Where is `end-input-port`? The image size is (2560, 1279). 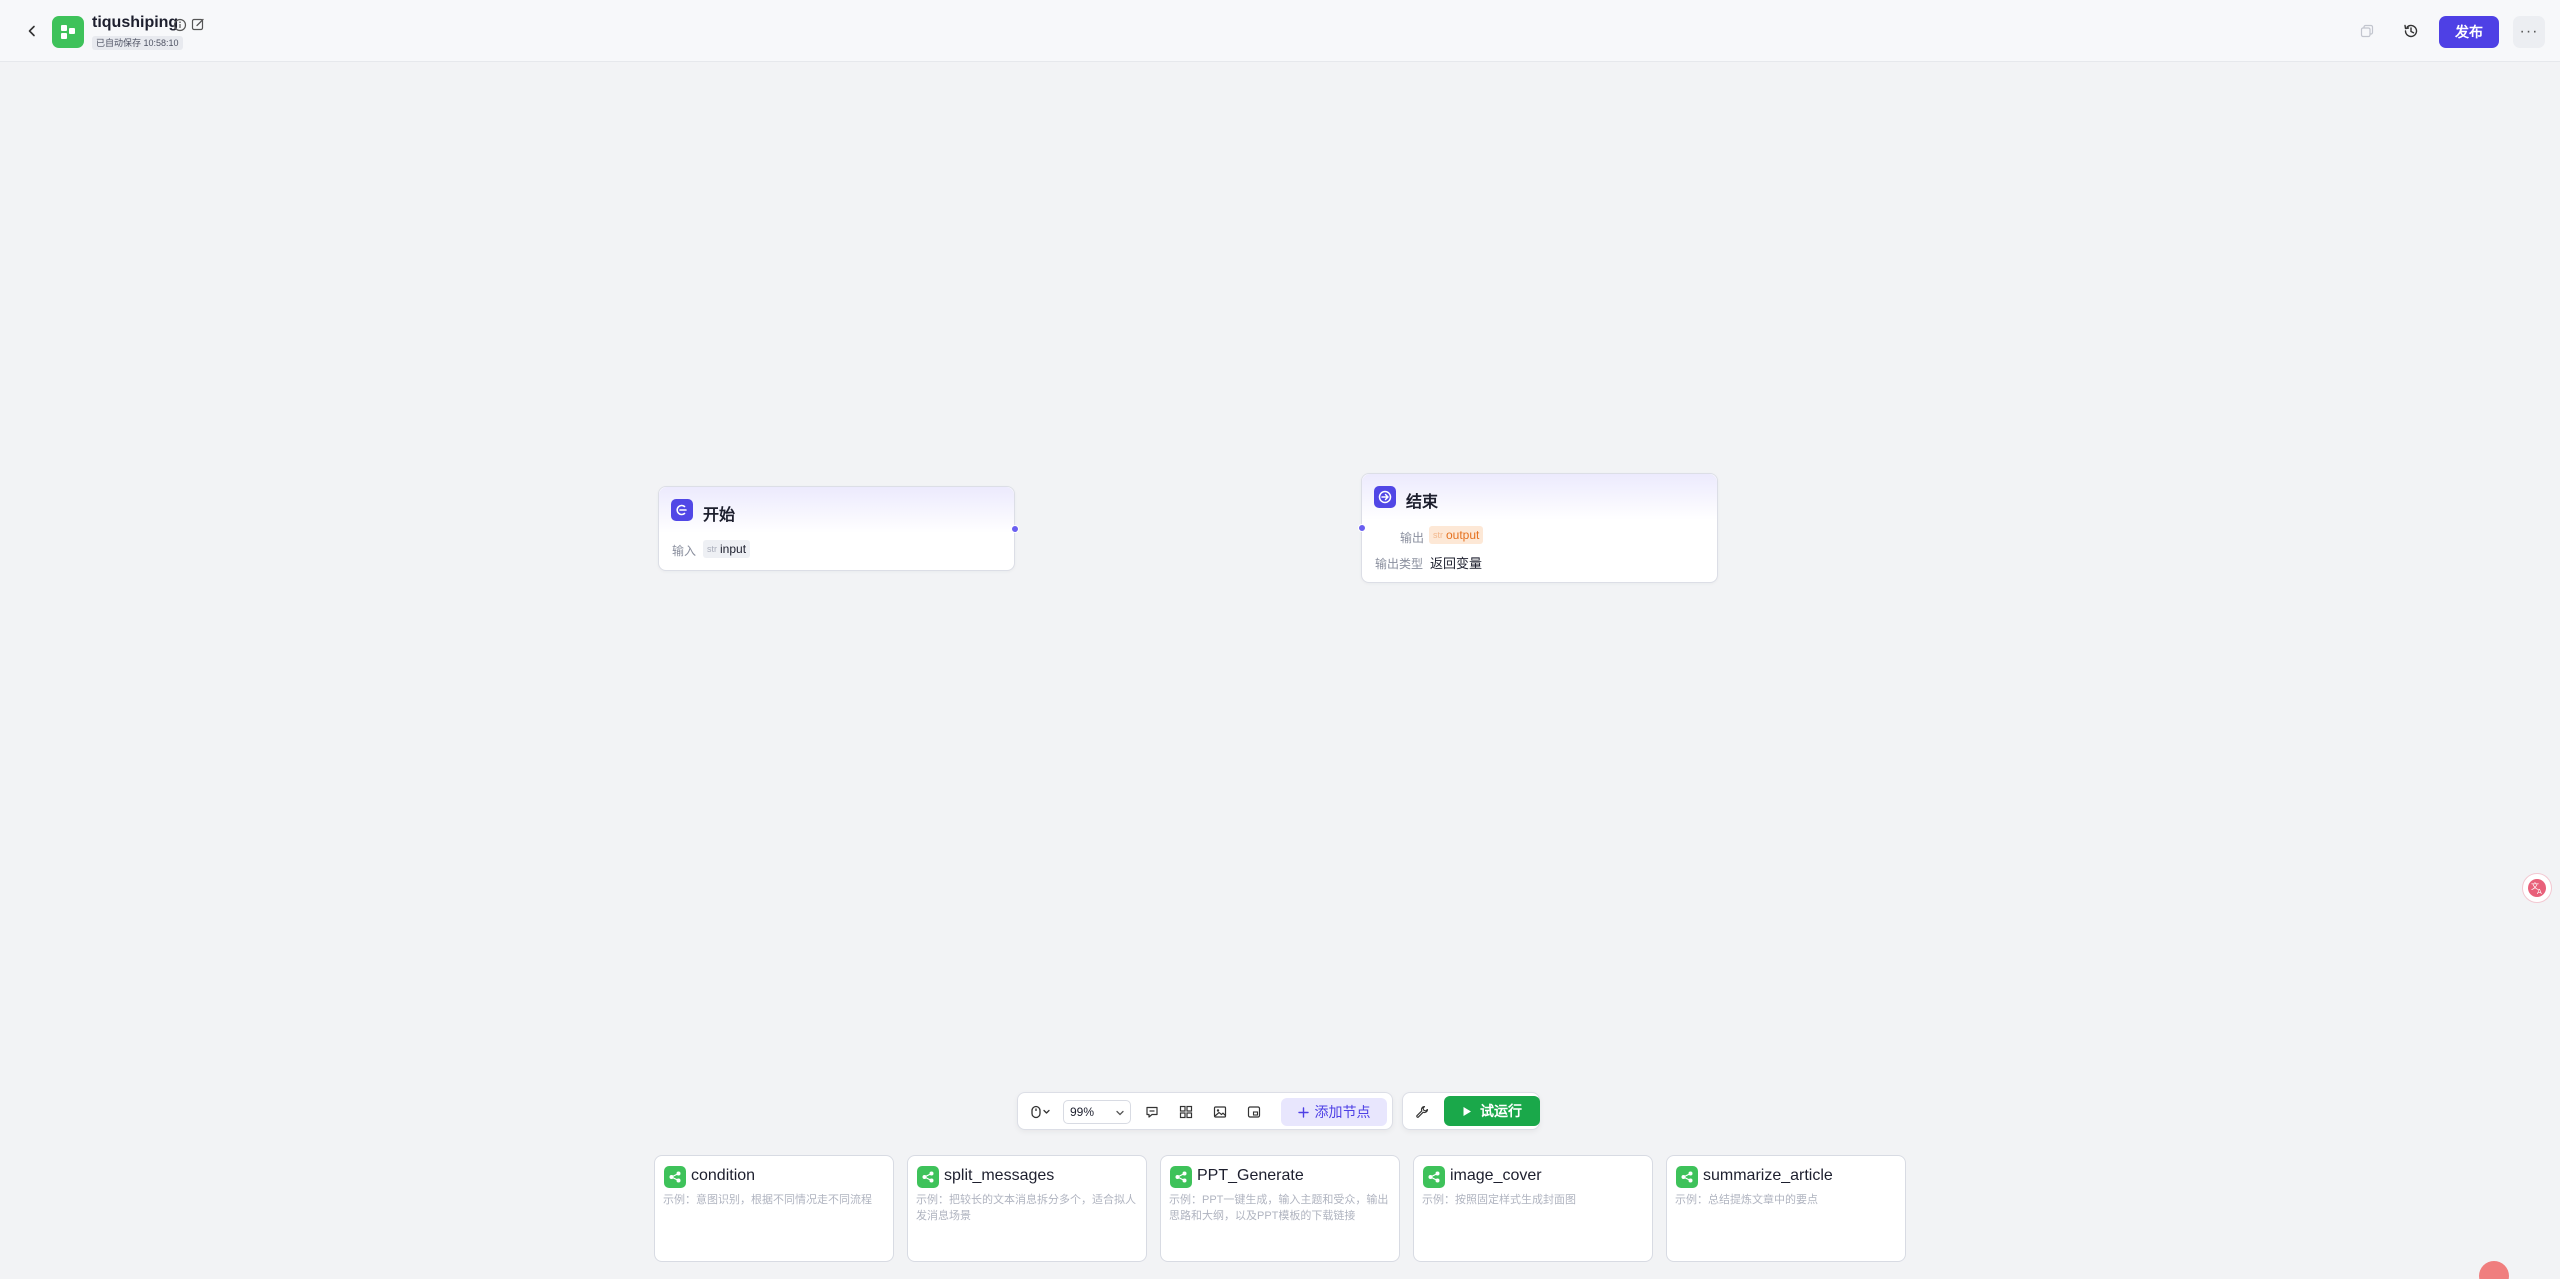
end-input-port is located at coordinates (1362, 528).